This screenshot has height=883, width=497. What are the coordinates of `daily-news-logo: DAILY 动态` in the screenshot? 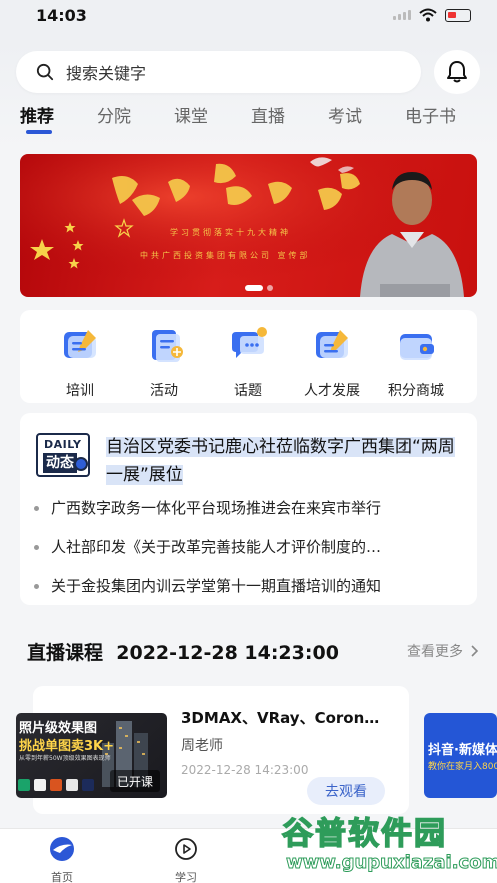 It's located at (63, 455).